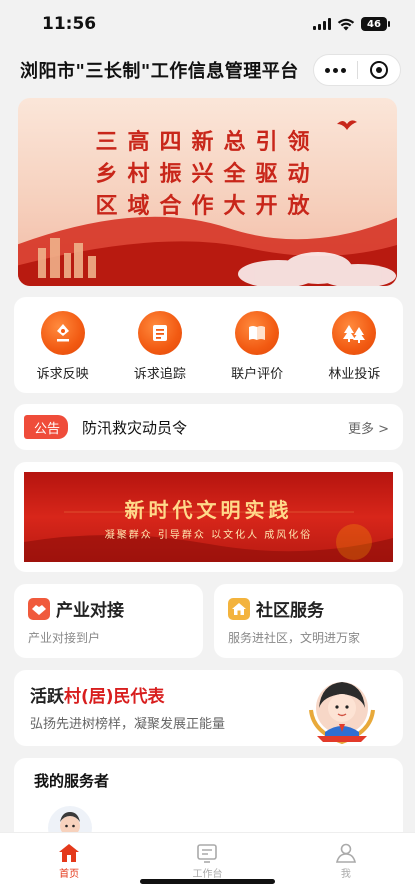 The image size is (415, 892). What do you see at coordinates (64, 638) in the screenshot?
I see `industry-subtitle: 产业对接到户` at bounding box center [64, 638].